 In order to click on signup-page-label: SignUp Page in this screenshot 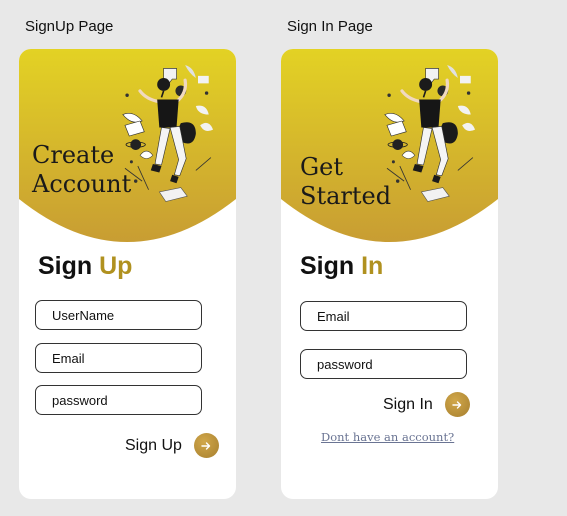, I will do `click(69, 26)`.